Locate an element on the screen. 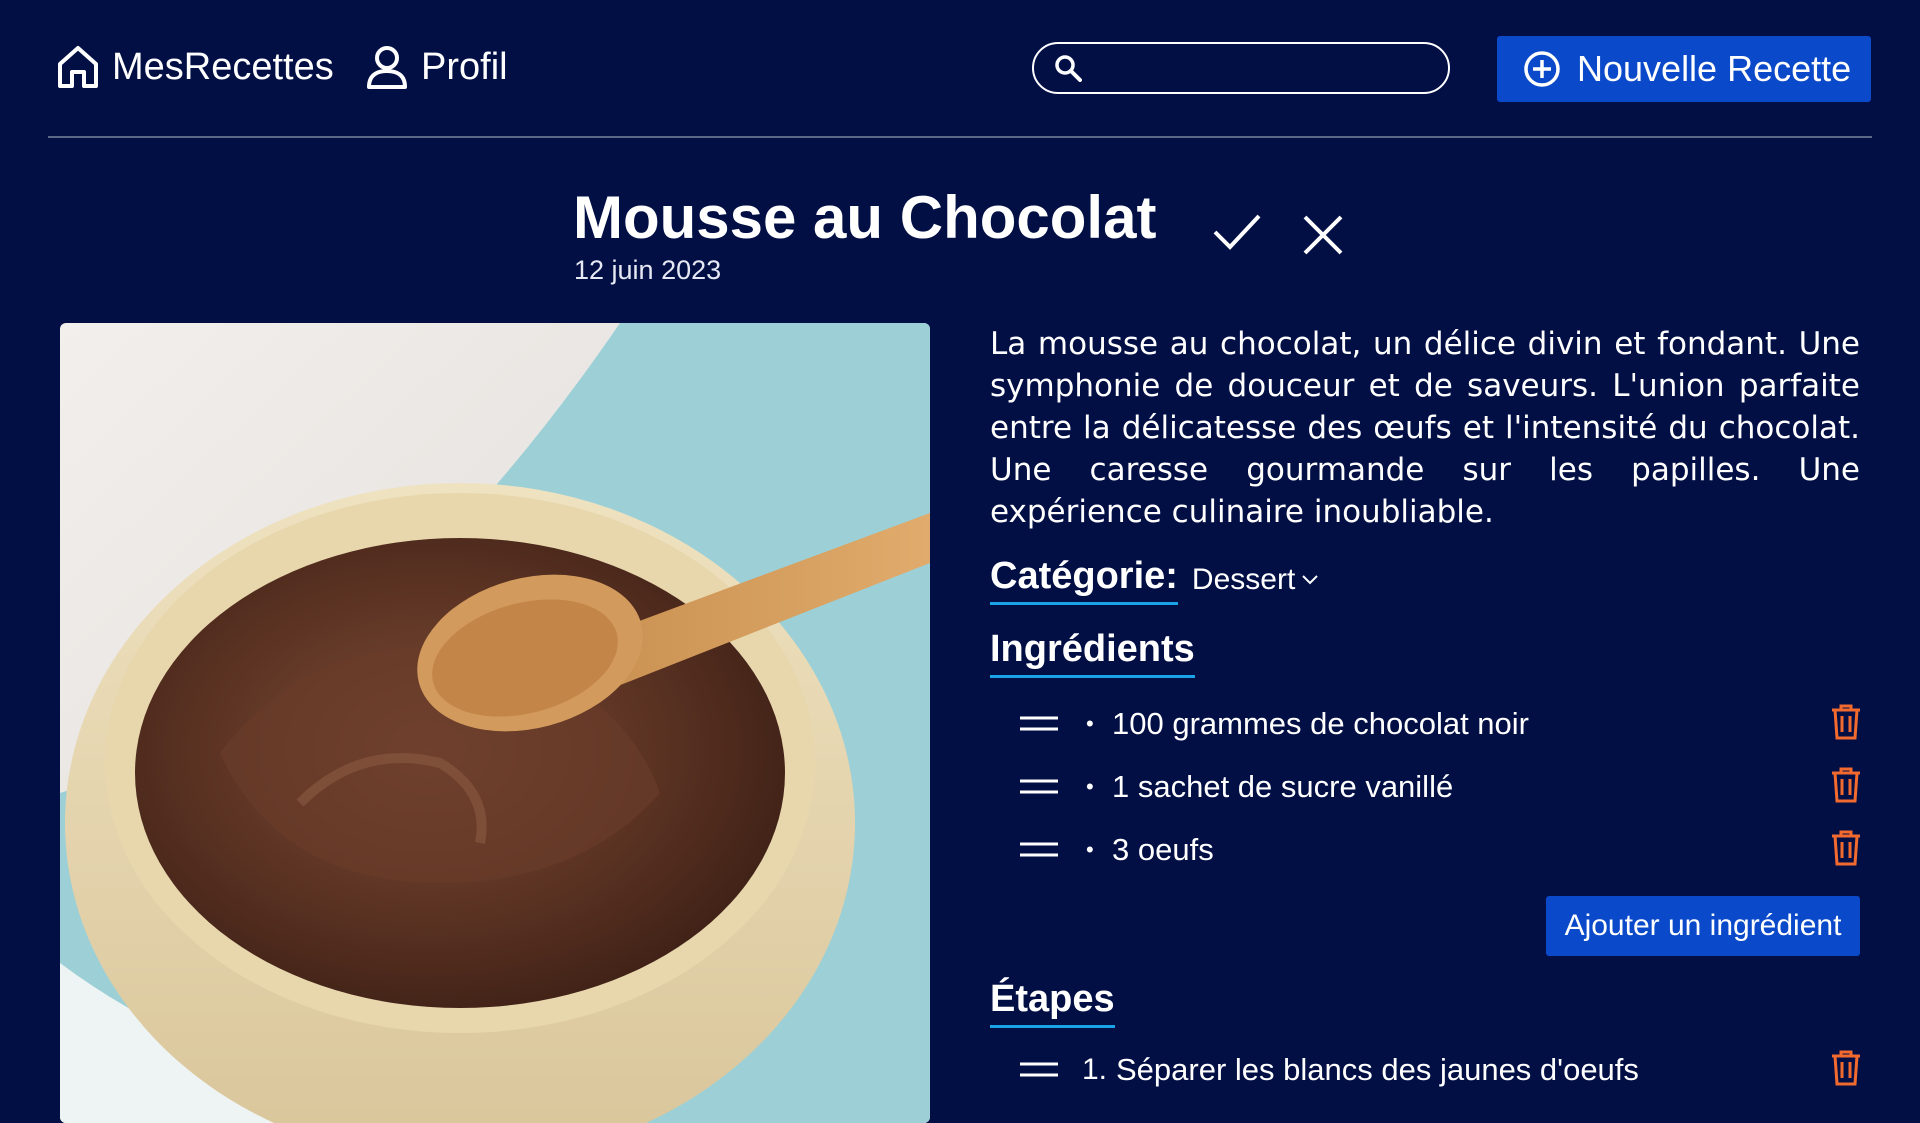  ingredient-row: • 3 oeufs is located at coordinates (1441, 850).